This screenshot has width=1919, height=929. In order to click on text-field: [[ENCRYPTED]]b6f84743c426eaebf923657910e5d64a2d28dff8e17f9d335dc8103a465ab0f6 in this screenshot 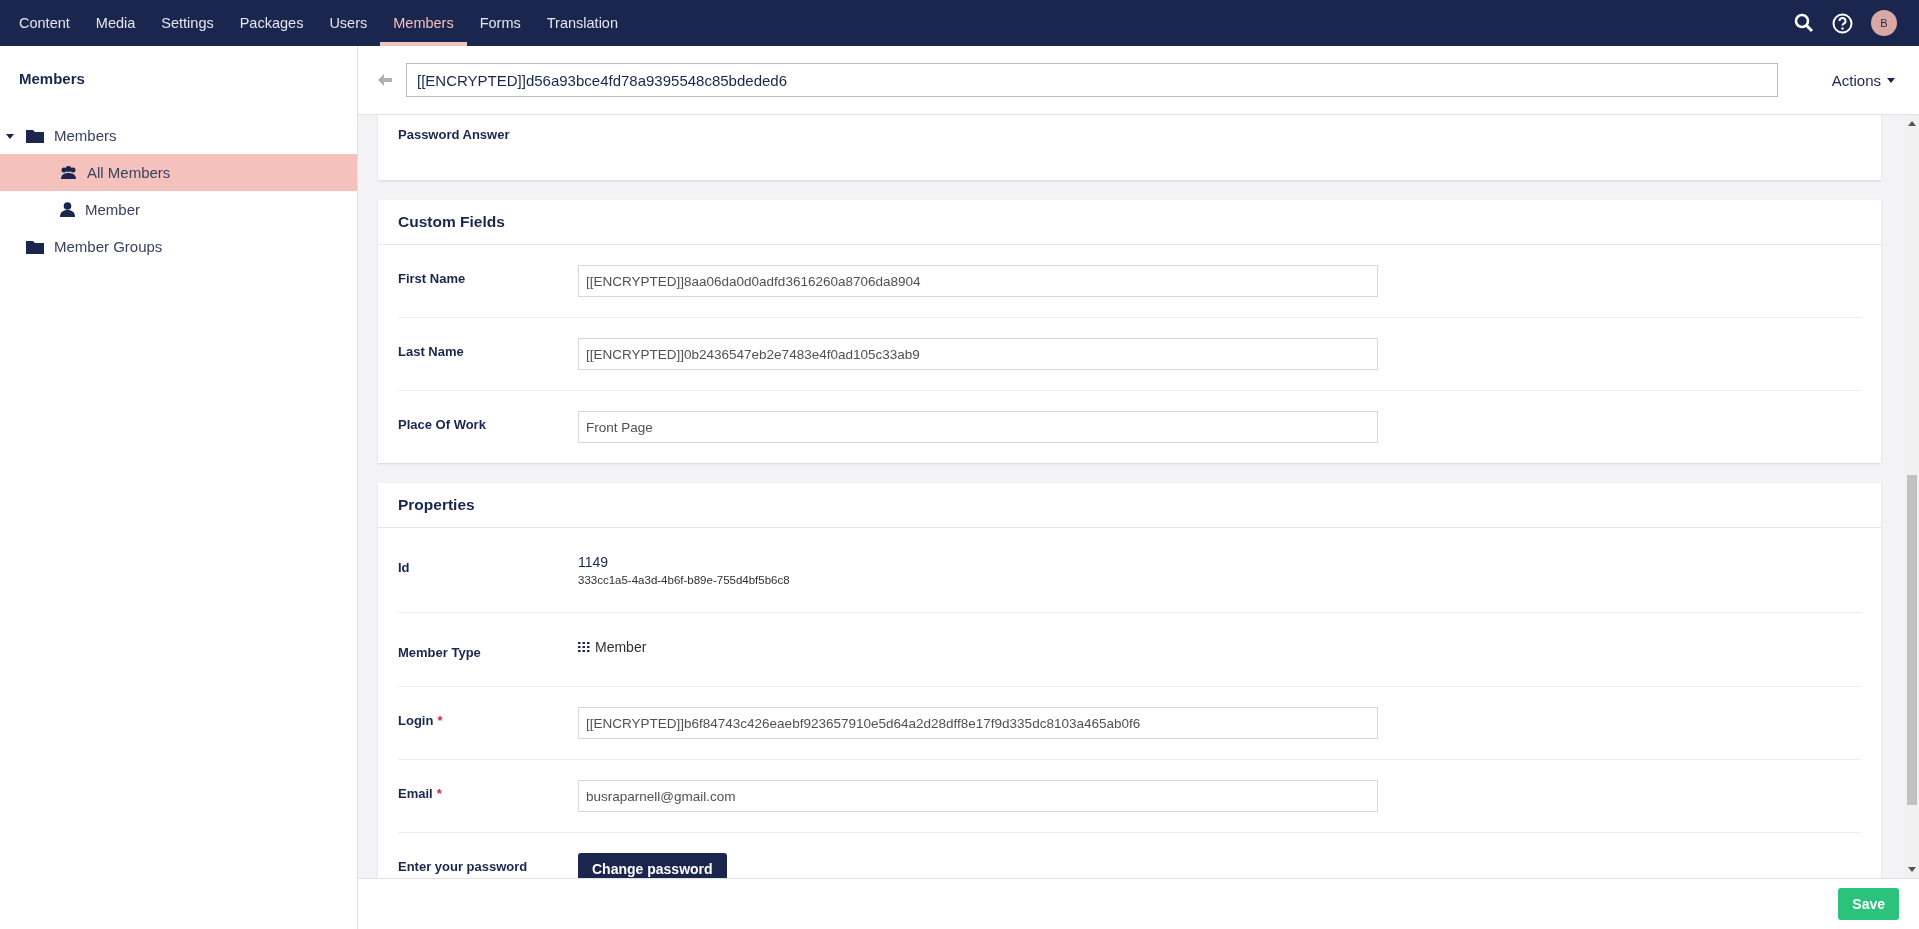, I will do `click(978, 723)`.